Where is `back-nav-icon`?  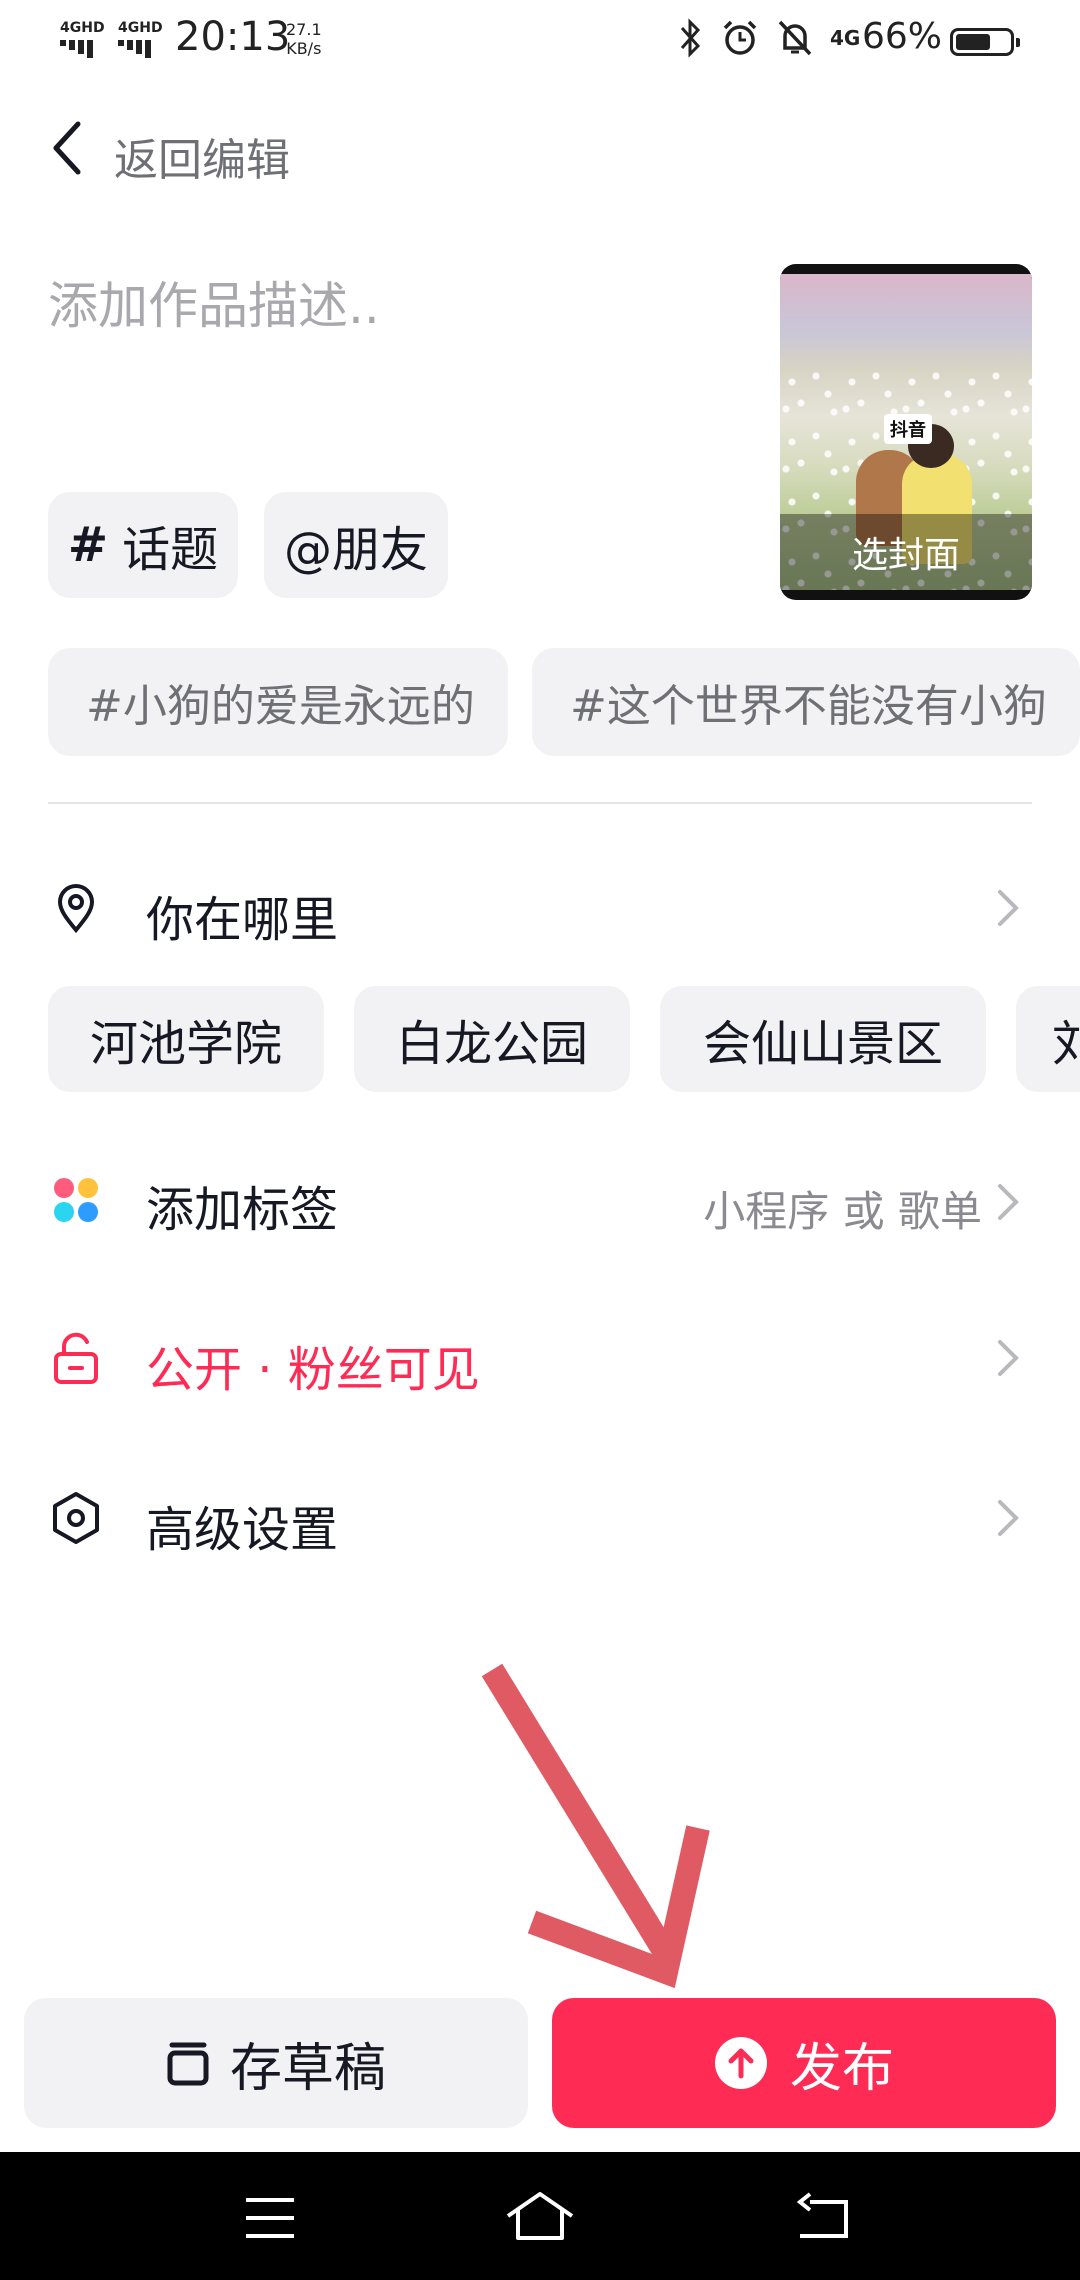
back-nav-icon is located at coordinates (824, 2216).